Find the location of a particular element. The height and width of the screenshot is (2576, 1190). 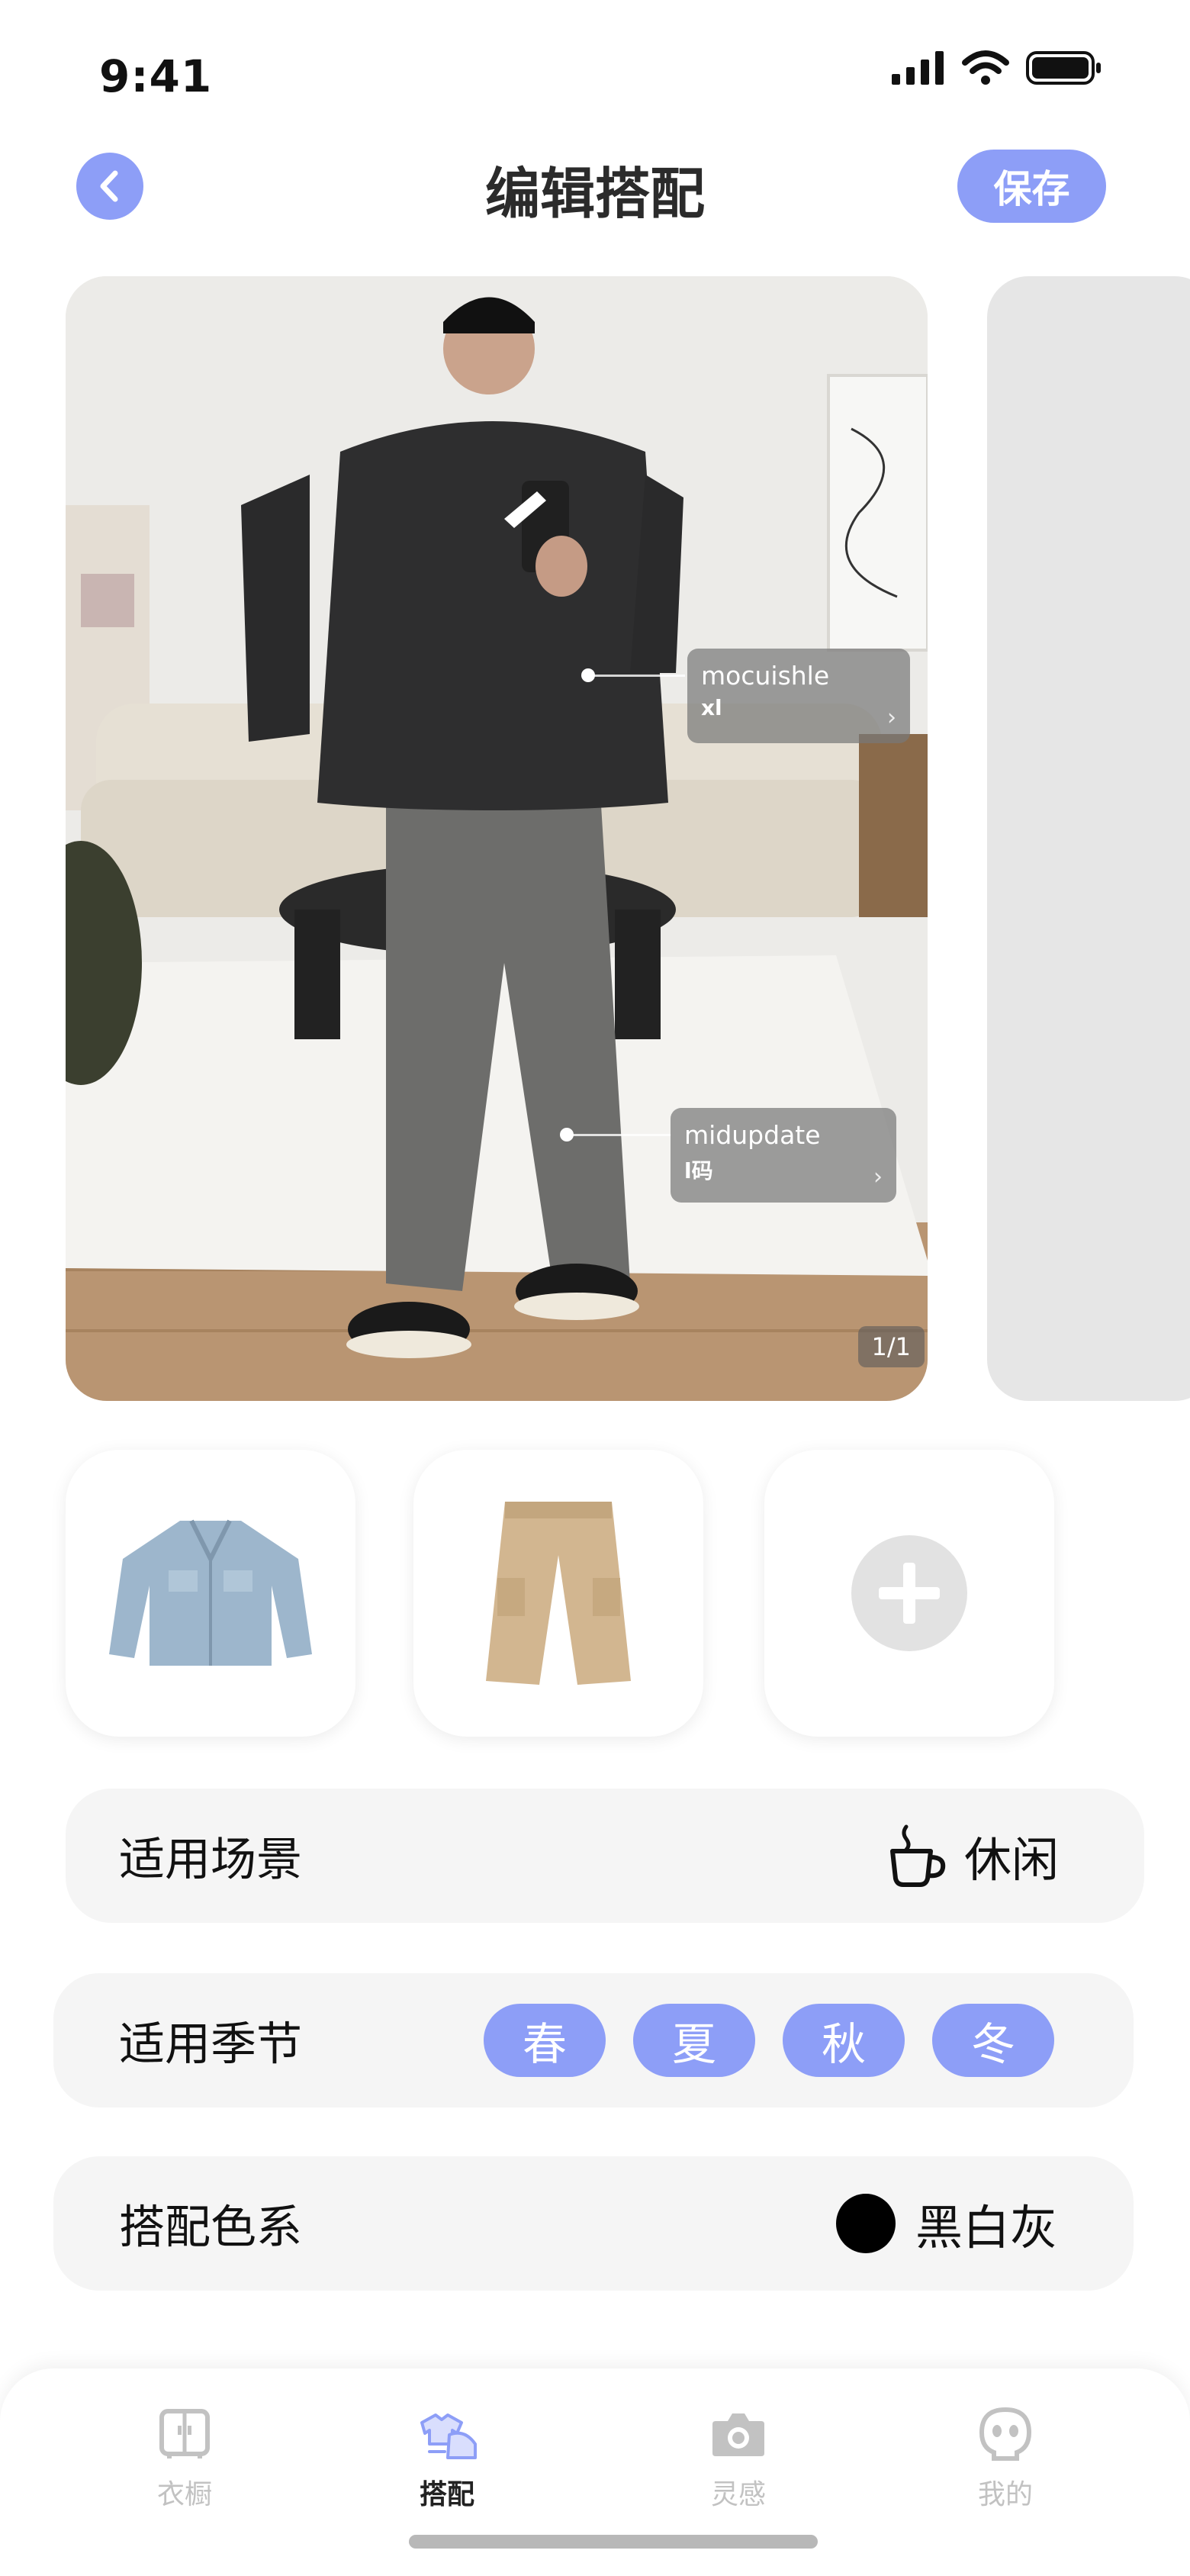

tag-brand: mocuishle is located at coordinates (765, 676).